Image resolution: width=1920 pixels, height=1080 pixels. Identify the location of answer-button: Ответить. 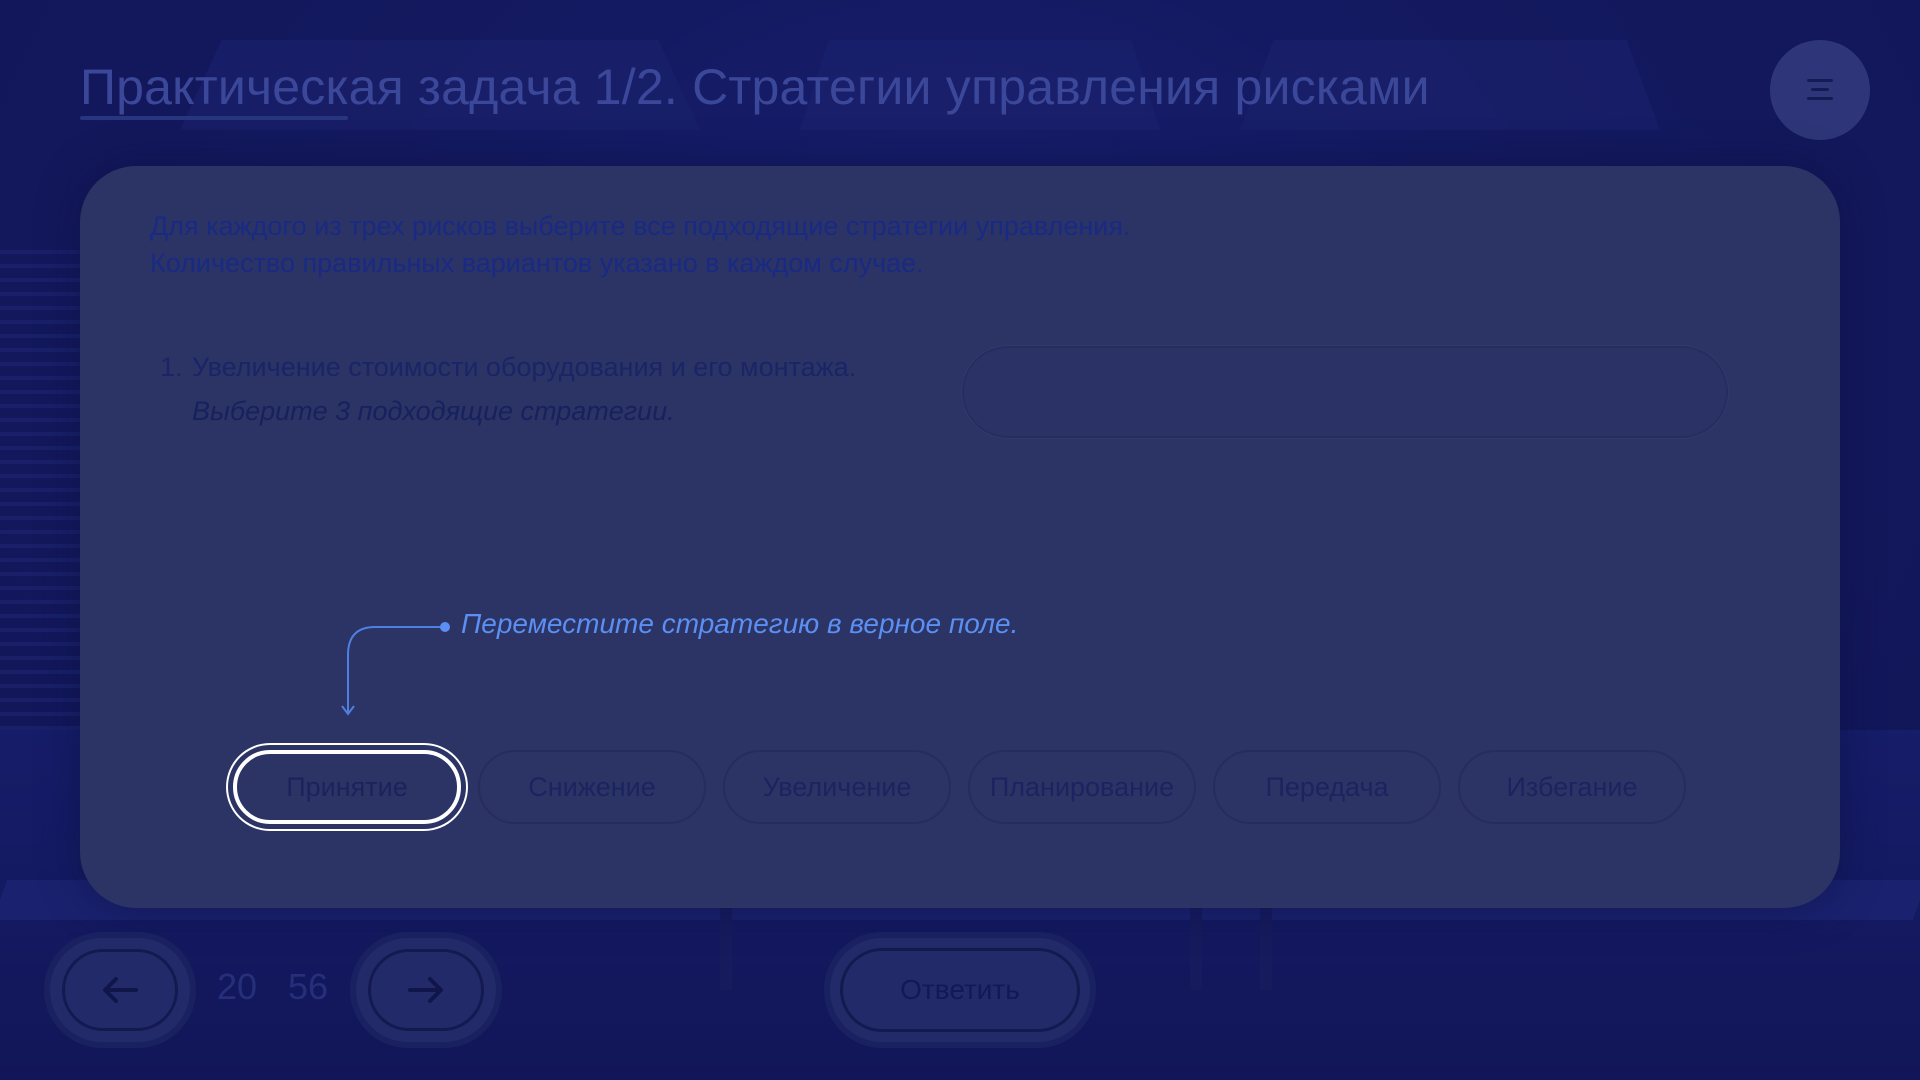
(960, 990).